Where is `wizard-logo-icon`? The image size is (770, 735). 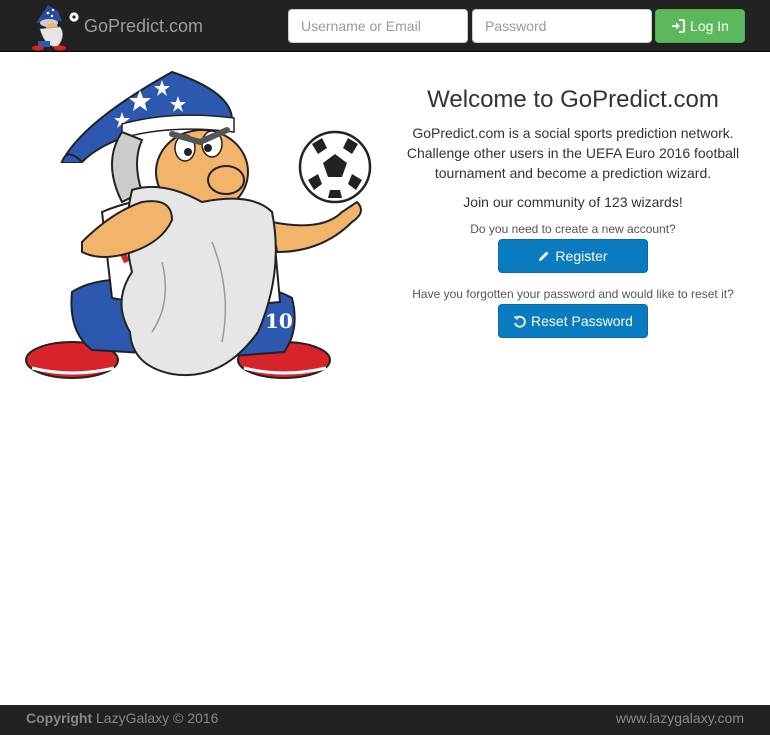
wizard-logo-icon is located at coordinates (56, 28).